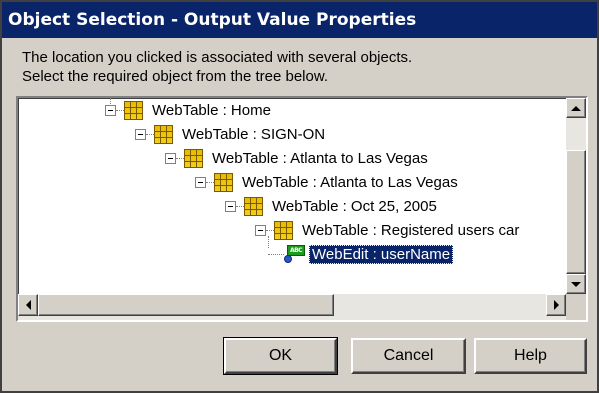 This screenshot has width=599, height=393. Describe the element at coordinates (211, 110) in the screenshot. I see `tree-node-label: WebTable : Home` at that location.